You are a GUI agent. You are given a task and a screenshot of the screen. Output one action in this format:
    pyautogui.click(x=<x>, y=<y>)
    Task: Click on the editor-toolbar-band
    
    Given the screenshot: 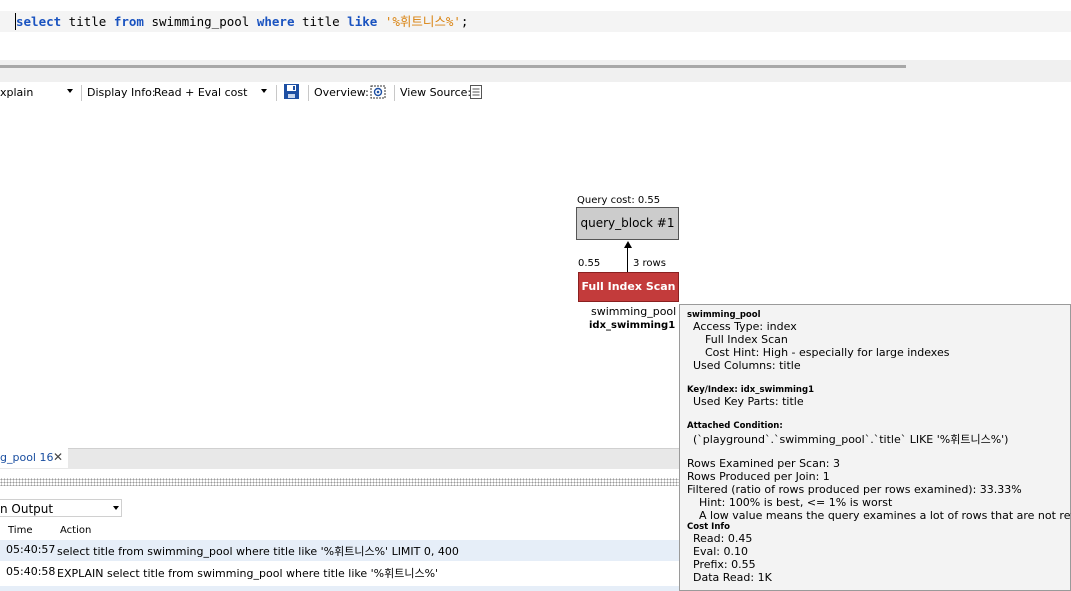 What is the action you would take?
    pyautogui.click(x=535, y=71)
    